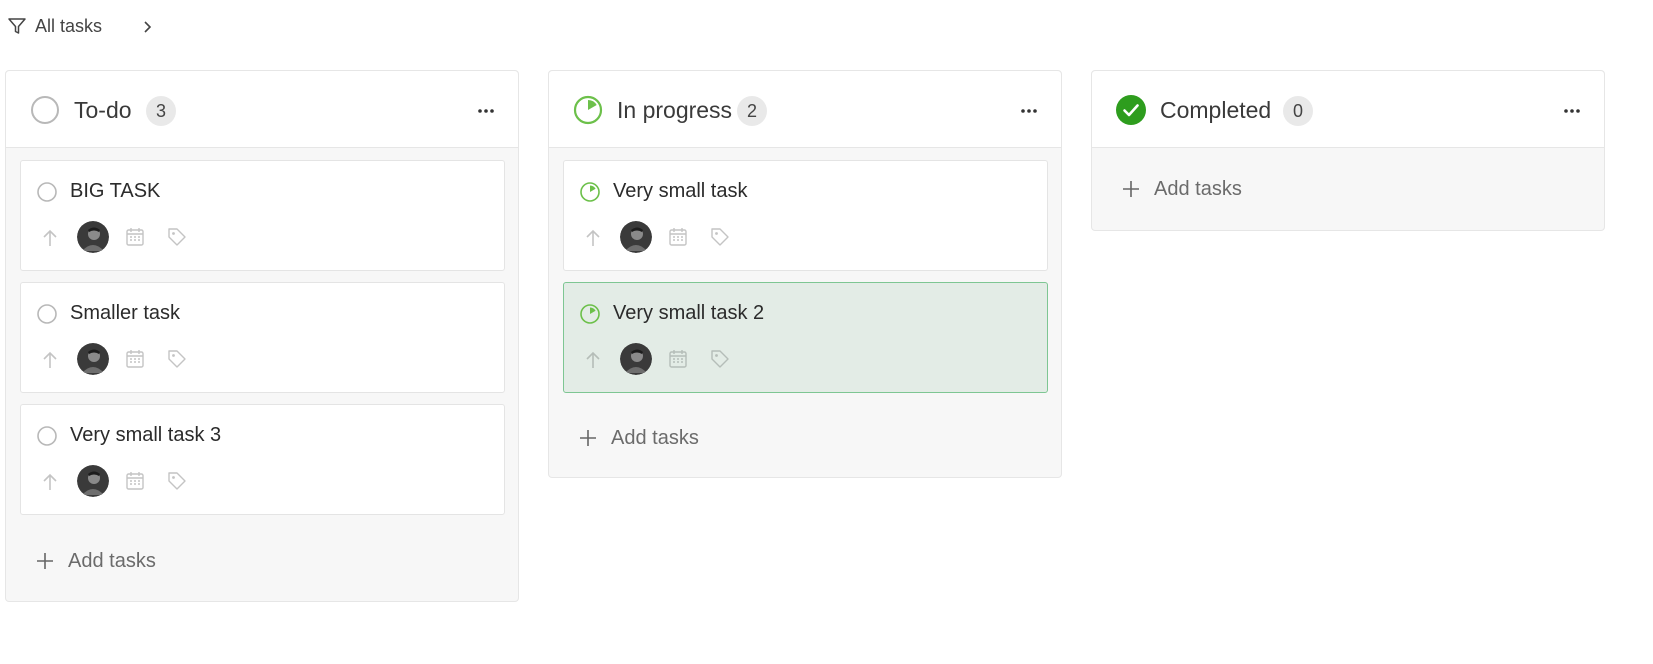 The width and height of the screenshot is (1653, 664). I want to click on task-card: BIG TASK, so click(262, 215).